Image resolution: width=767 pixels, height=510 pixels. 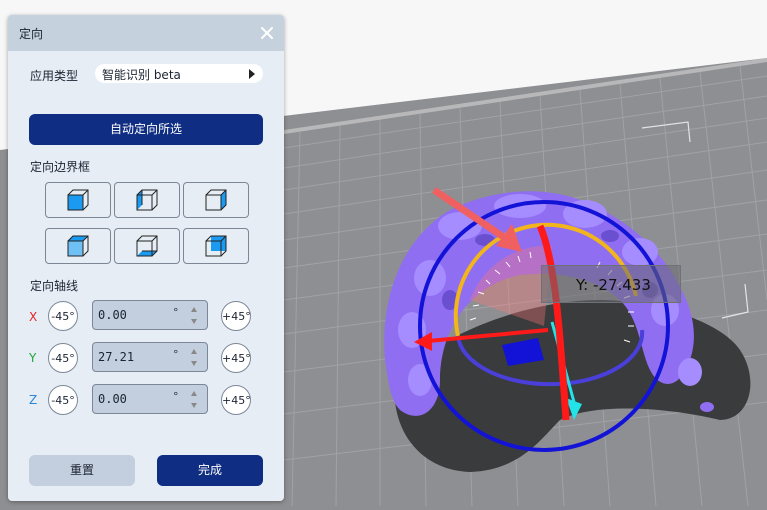 What do you see at coordinates (31, 34) in the screenshot?
I see `dialog-title: 定向` at bounding box center [31, 34].